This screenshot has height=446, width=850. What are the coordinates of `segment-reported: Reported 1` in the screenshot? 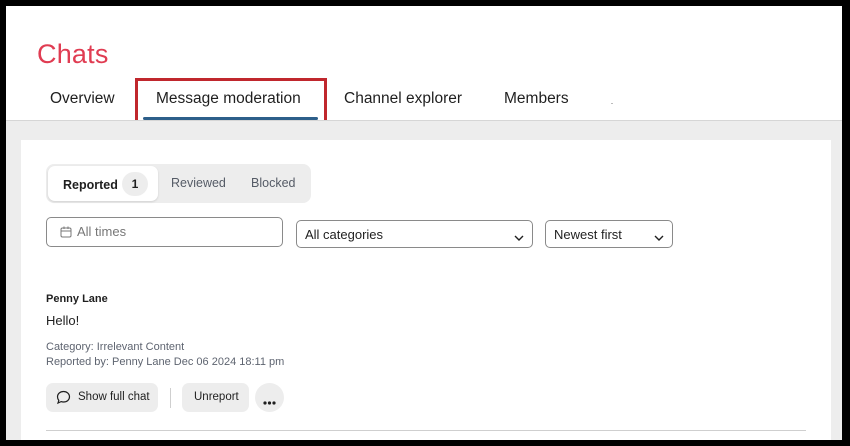 It's located at (103, 183).